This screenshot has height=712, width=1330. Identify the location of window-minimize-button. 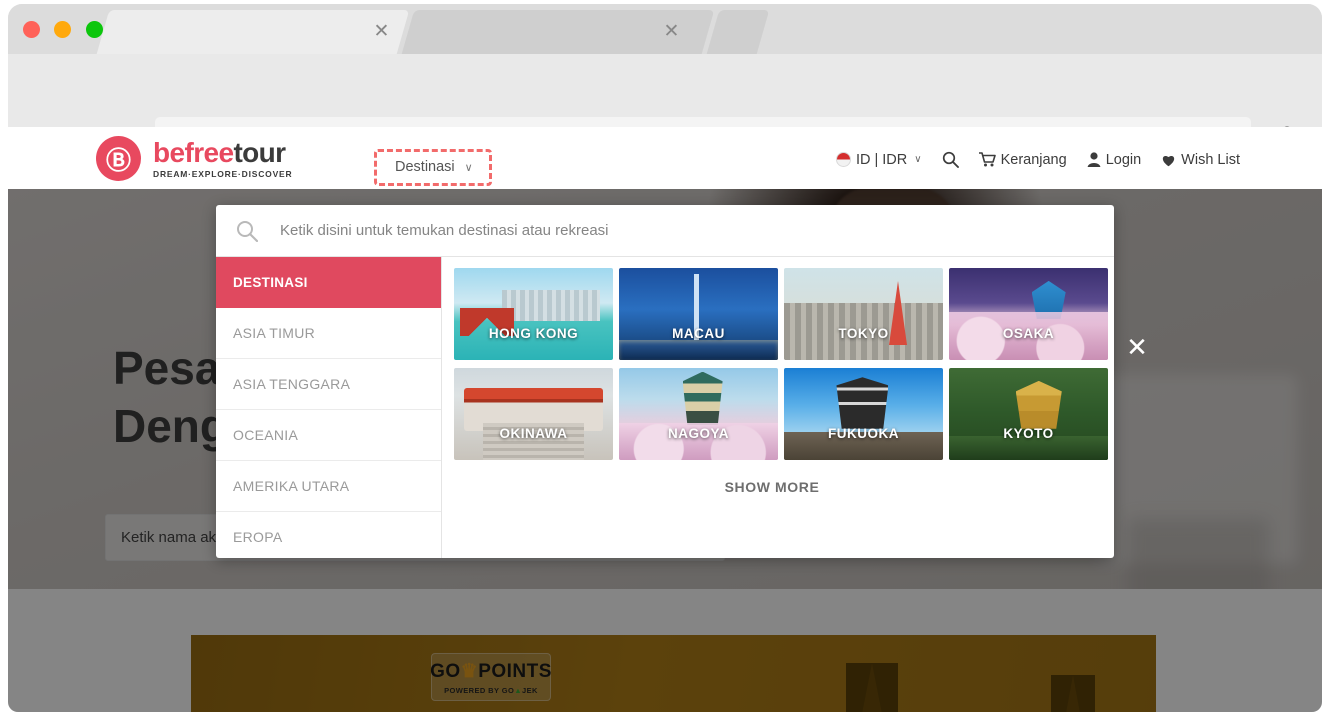
(63, 29).